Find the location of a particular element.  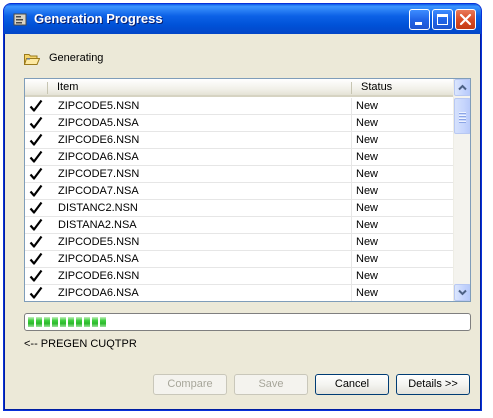

chevron-down-icon is located at coordinates (462, 292).